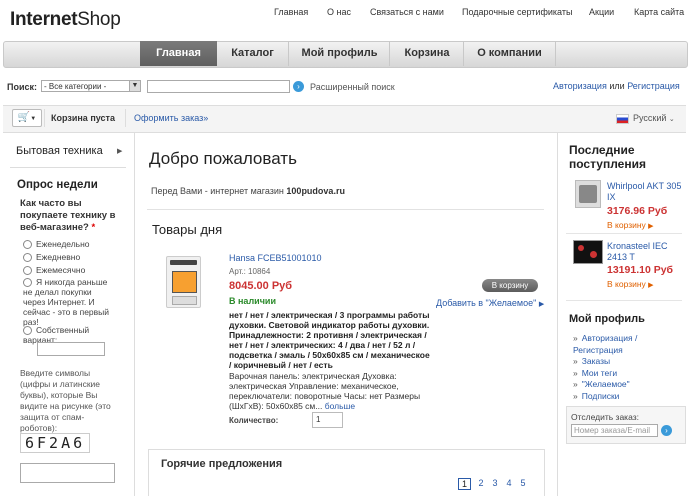  I want to click on poll-option-daily: Ежедневно, so click(73, 257).